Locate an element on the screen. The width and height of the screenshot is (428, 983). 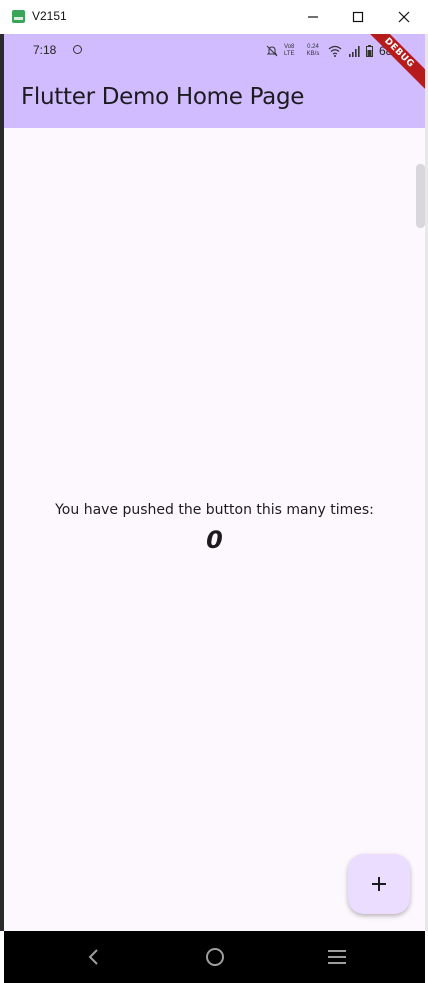
battery-icon is located at coordinates (369, 51).